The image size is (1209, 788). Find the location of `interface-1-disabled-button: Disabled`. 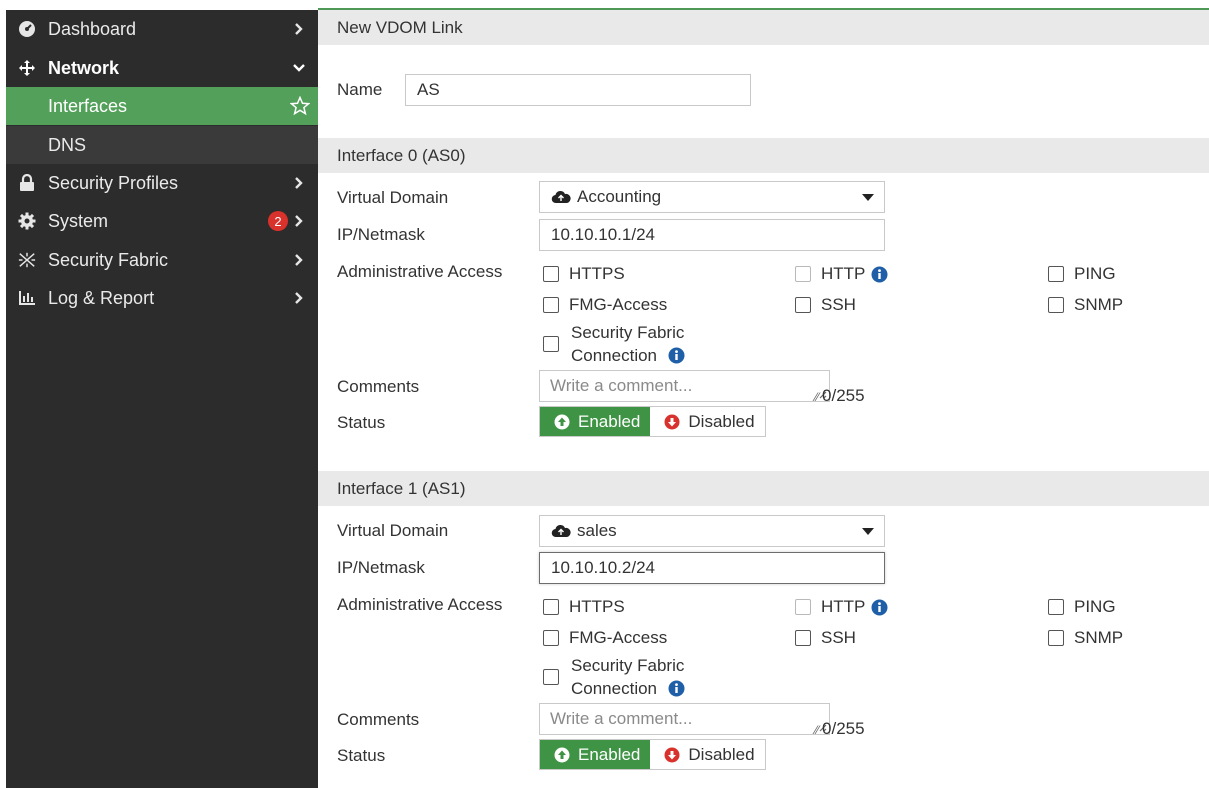

interface-1-disabled-button: Disabled is located at coordinates (707, 754).